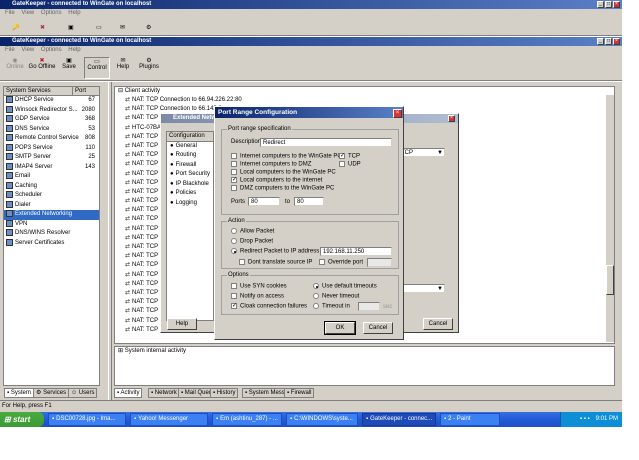  Describe the element at coordinates (326, 142) in the screenshot. I see `description-input: Redirect` at that location.